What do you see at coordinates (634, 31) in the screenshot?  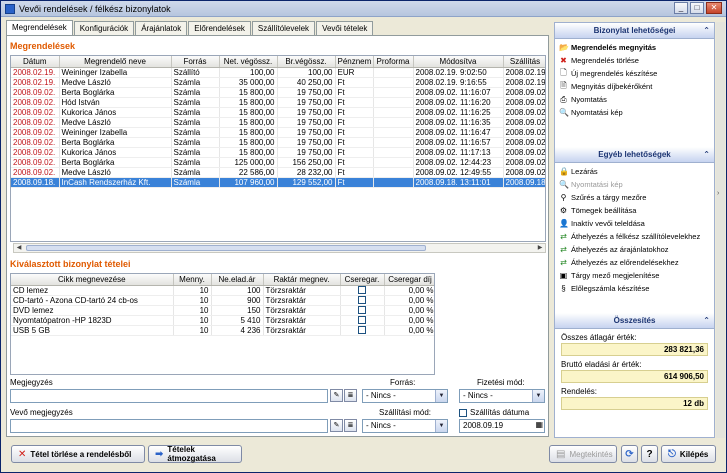 I see `doc-options-header: Bizonylat lehetőségei ⌃` at bounding box center [634, 31].